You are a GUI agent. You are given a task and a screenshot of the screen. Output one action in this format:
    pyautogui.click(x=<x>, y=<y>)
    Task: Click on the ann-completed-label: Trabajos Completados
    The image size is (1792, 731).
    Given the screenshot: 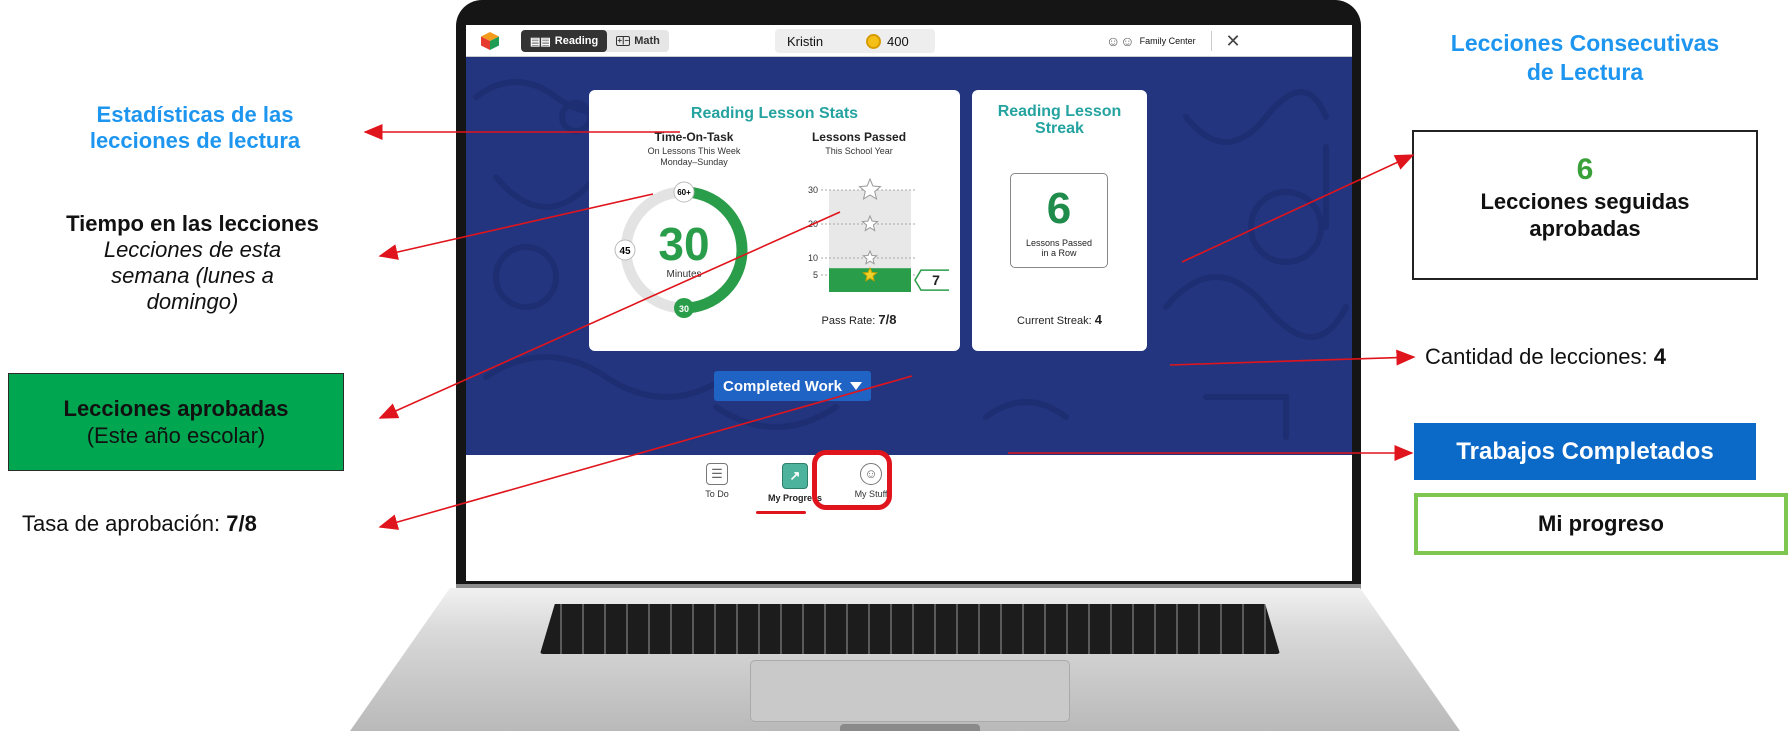 What is the action you would take?
    pyautogui.click(x=1585, y=451)
    